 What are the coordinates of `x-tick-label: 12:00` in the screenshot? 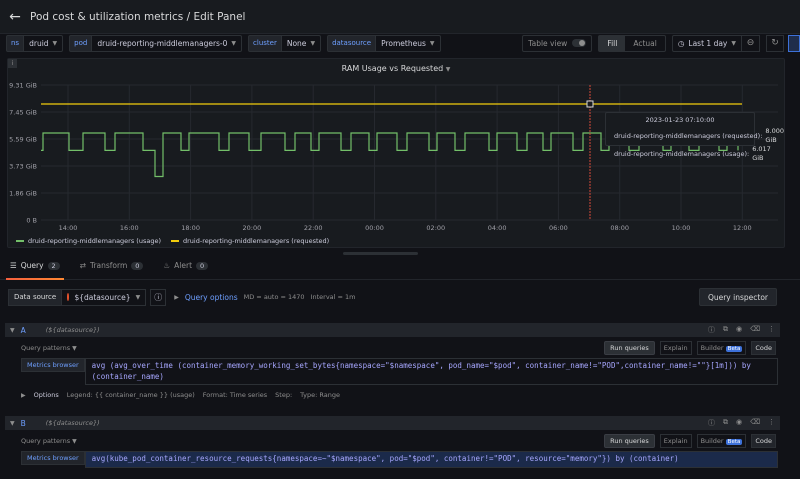 It's located at (742, 228).